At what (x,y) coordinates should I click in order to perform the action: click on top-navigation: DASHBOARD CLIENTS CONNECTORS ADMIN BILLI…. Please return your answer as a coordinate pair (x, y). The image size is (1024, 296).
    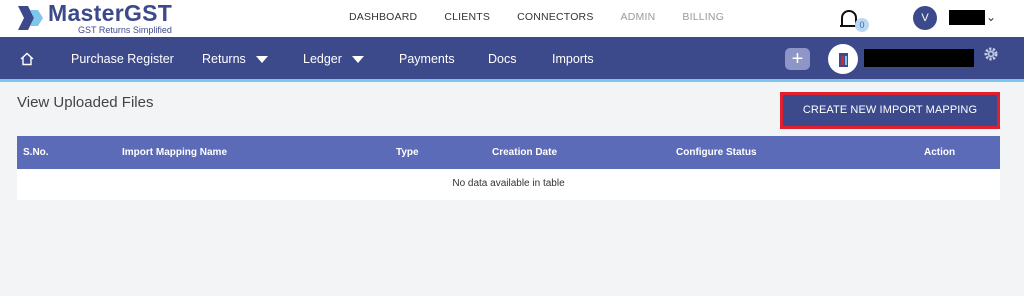
    Looking at the image, I should click on (550, 17).